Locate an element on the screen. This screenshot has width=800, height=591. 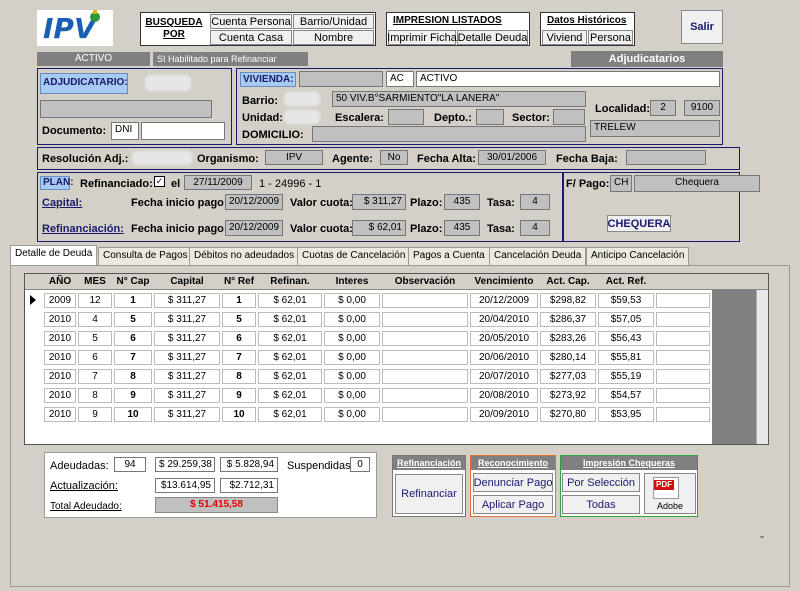
cuenta-persona-button: Cuenta Persona is located at coordinates (251, 21).